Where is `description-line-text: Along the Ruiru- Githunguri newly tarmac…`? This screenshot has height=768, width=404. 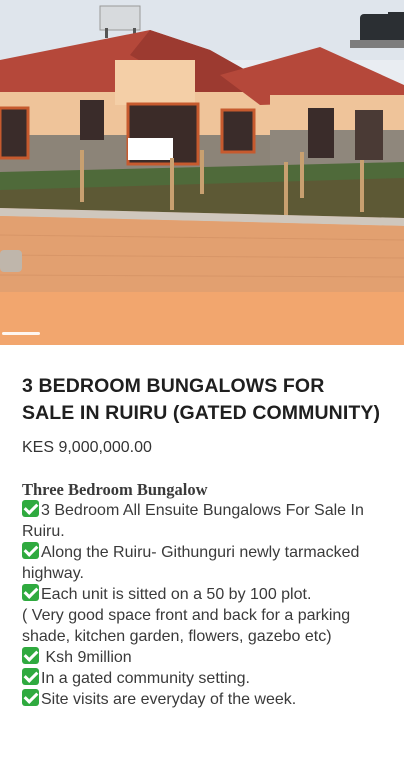 description-line-text: Along the Ruiru- Githunguri newly tarmac… is located at coordinates (191, 563).